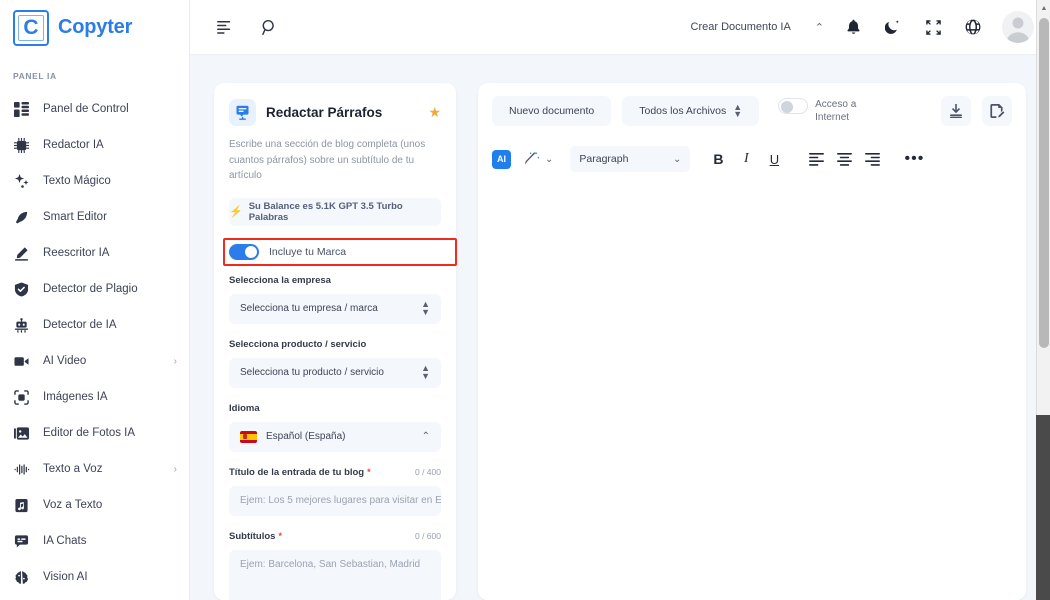  Describe the element at coordinates (309, 308) in the screenshot. I see `company-select-value: Selecciona tu empresa / marca` at that location.